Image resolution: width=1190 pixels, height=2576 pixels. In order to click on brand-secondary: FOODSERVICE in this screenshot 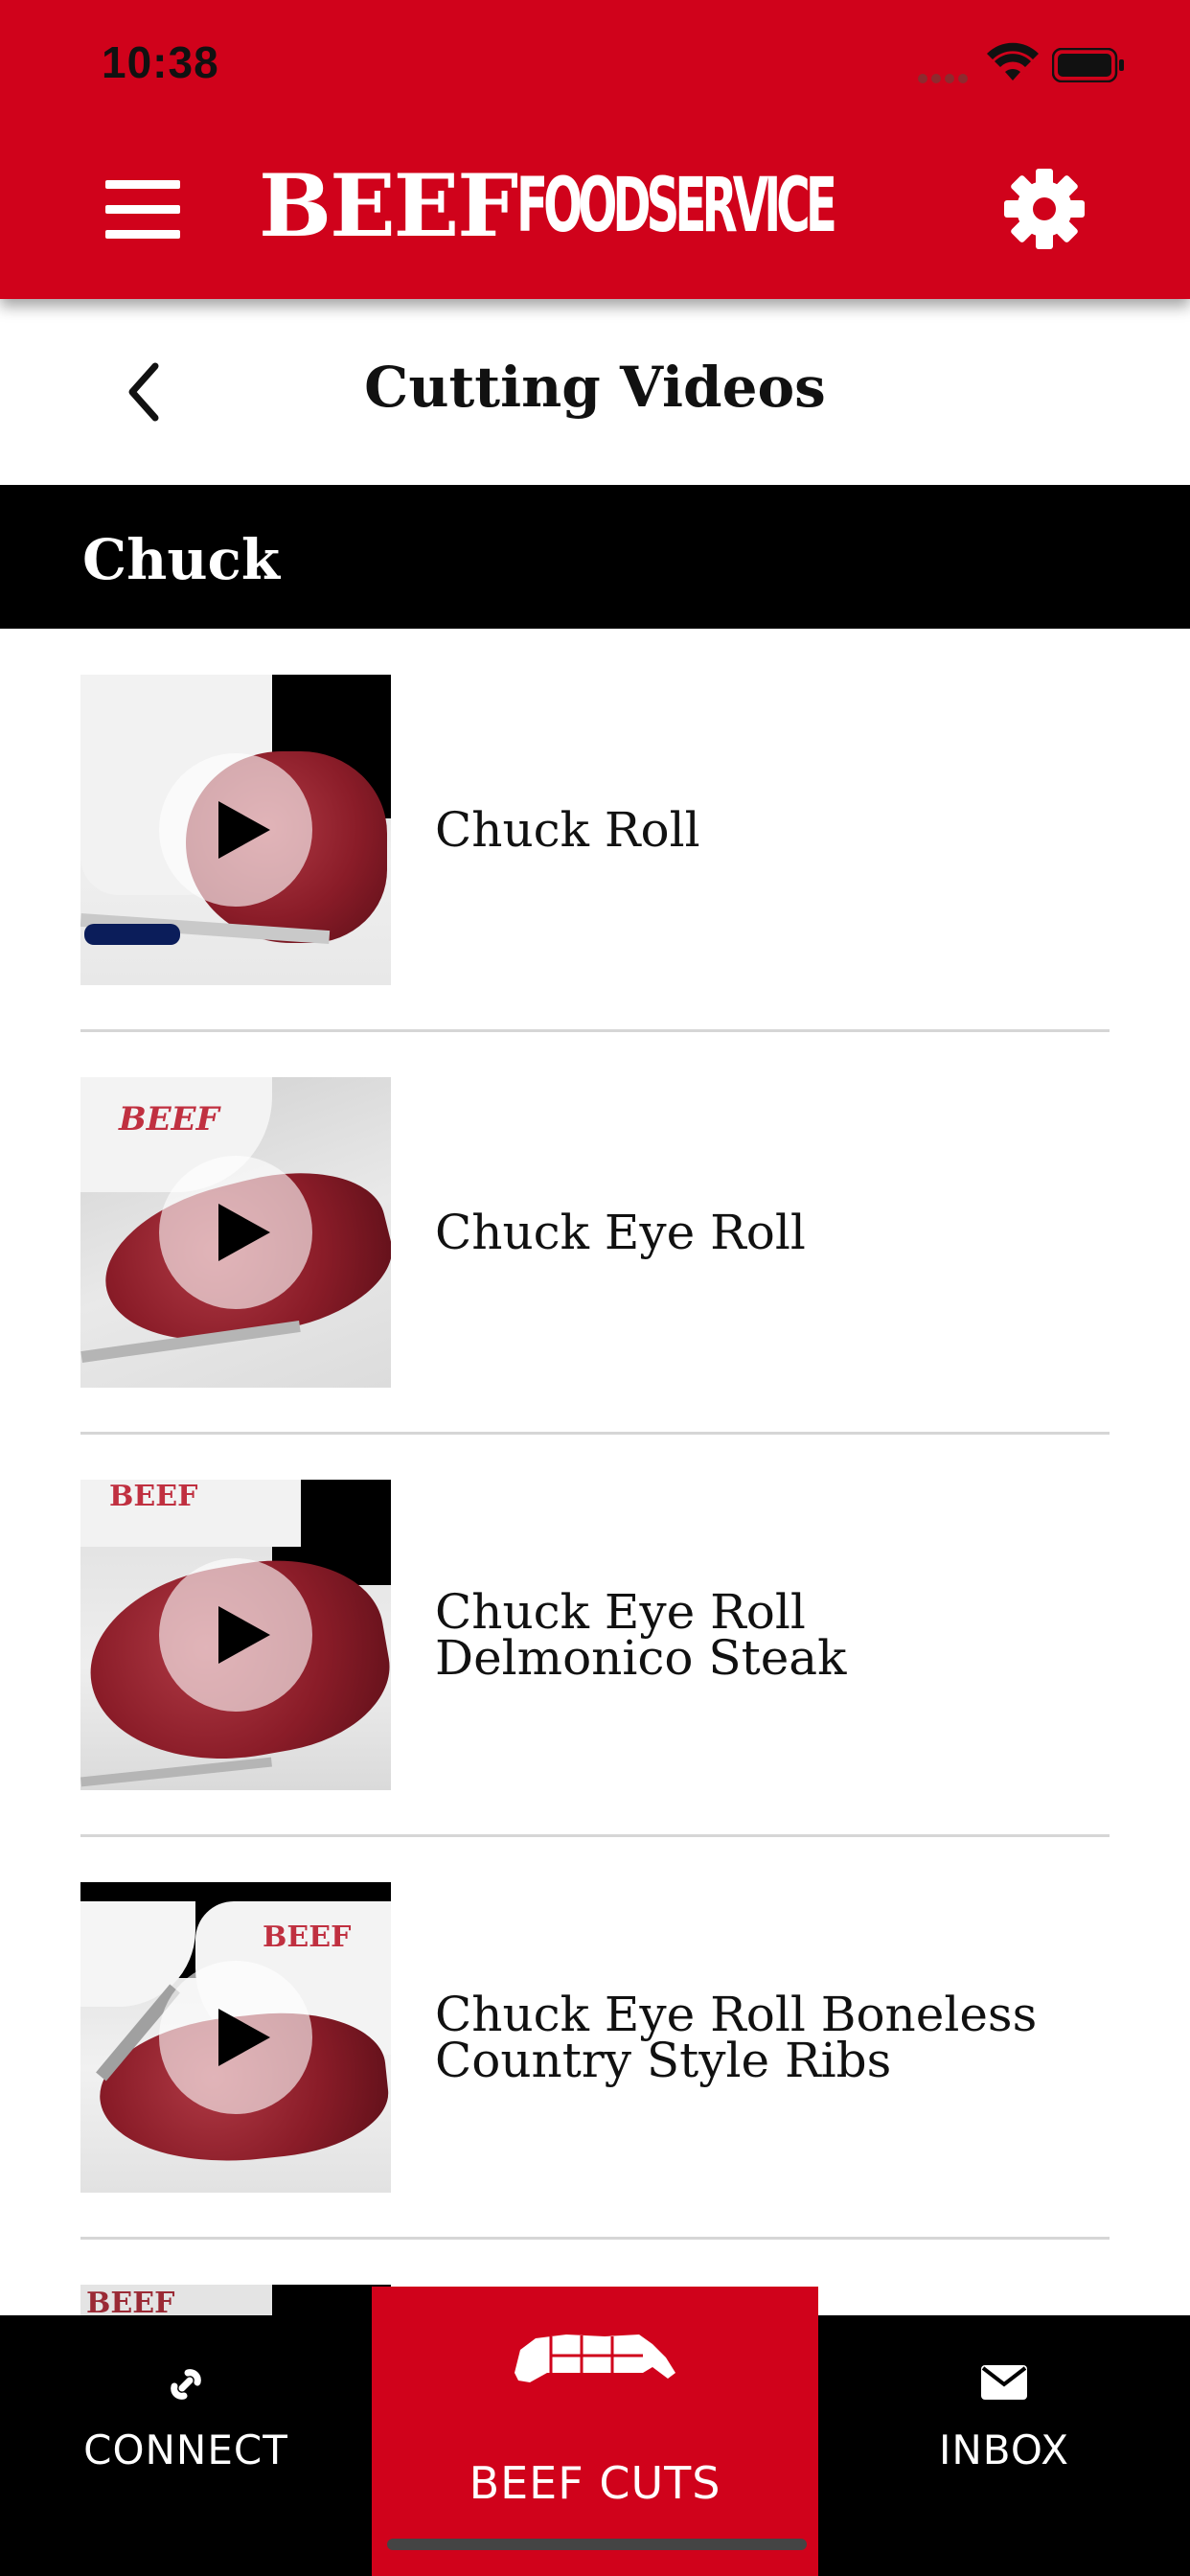, I will do `click(677, 206)`.